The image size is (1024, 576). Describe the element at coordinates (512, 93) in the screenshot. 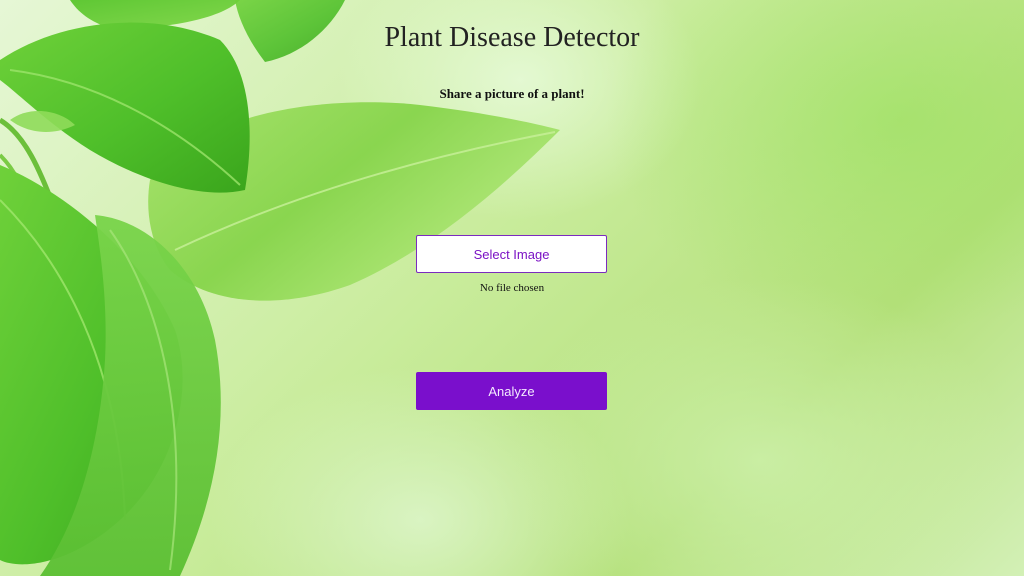

I see `page-subtitle: Share a picture of a plant!` at that location.